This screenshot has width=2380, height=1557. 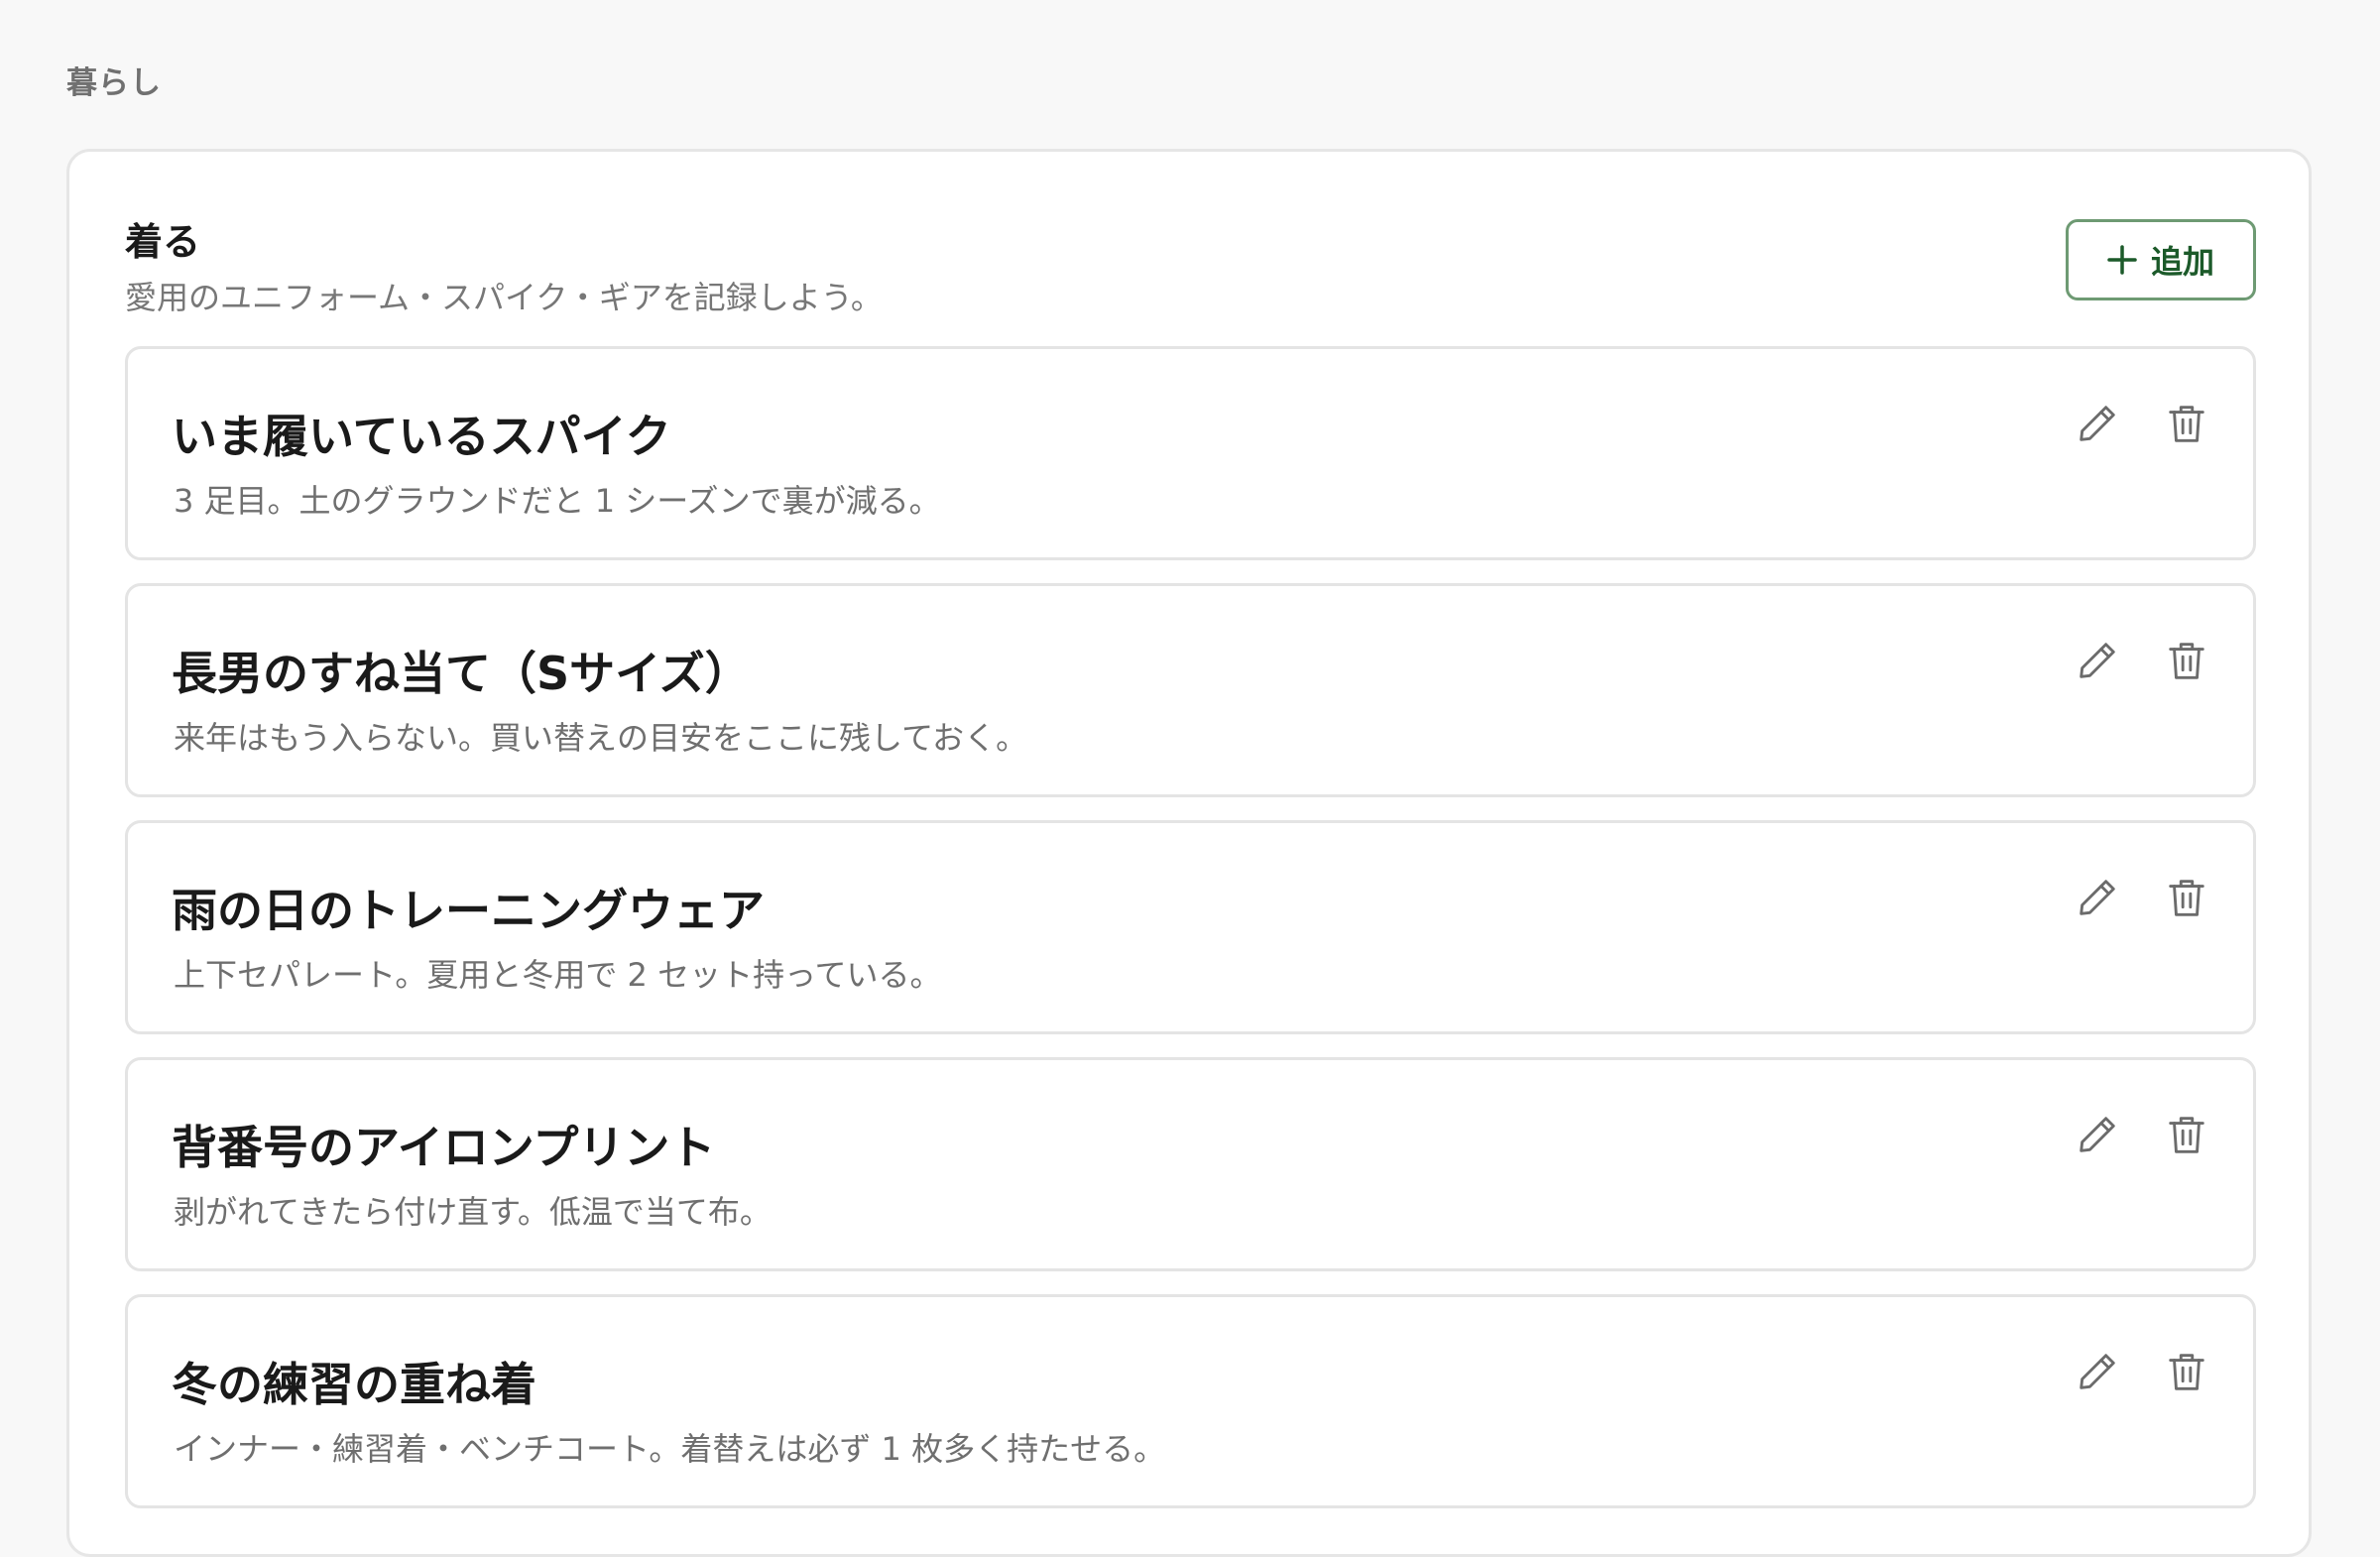 I want to click on item-title: 背番号のアイロンプリント, so click(x=444, y=1147).